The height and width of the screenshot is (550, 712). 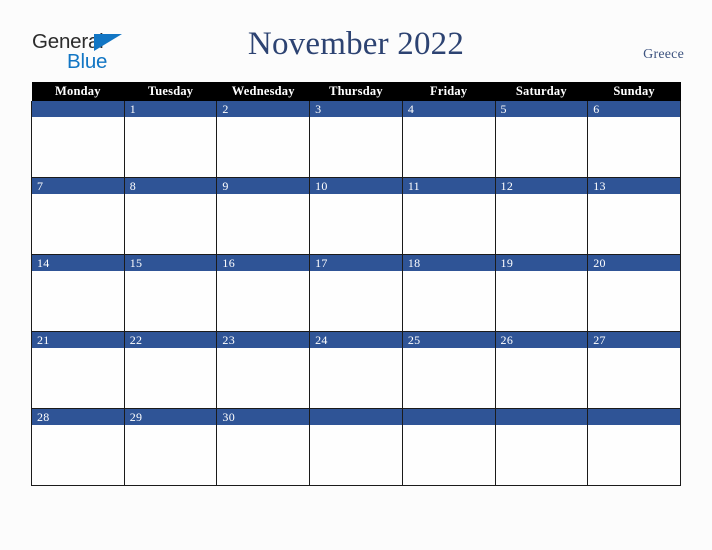 I want to click on weekday-header-friday: Friday, so click(x=449, y=91).